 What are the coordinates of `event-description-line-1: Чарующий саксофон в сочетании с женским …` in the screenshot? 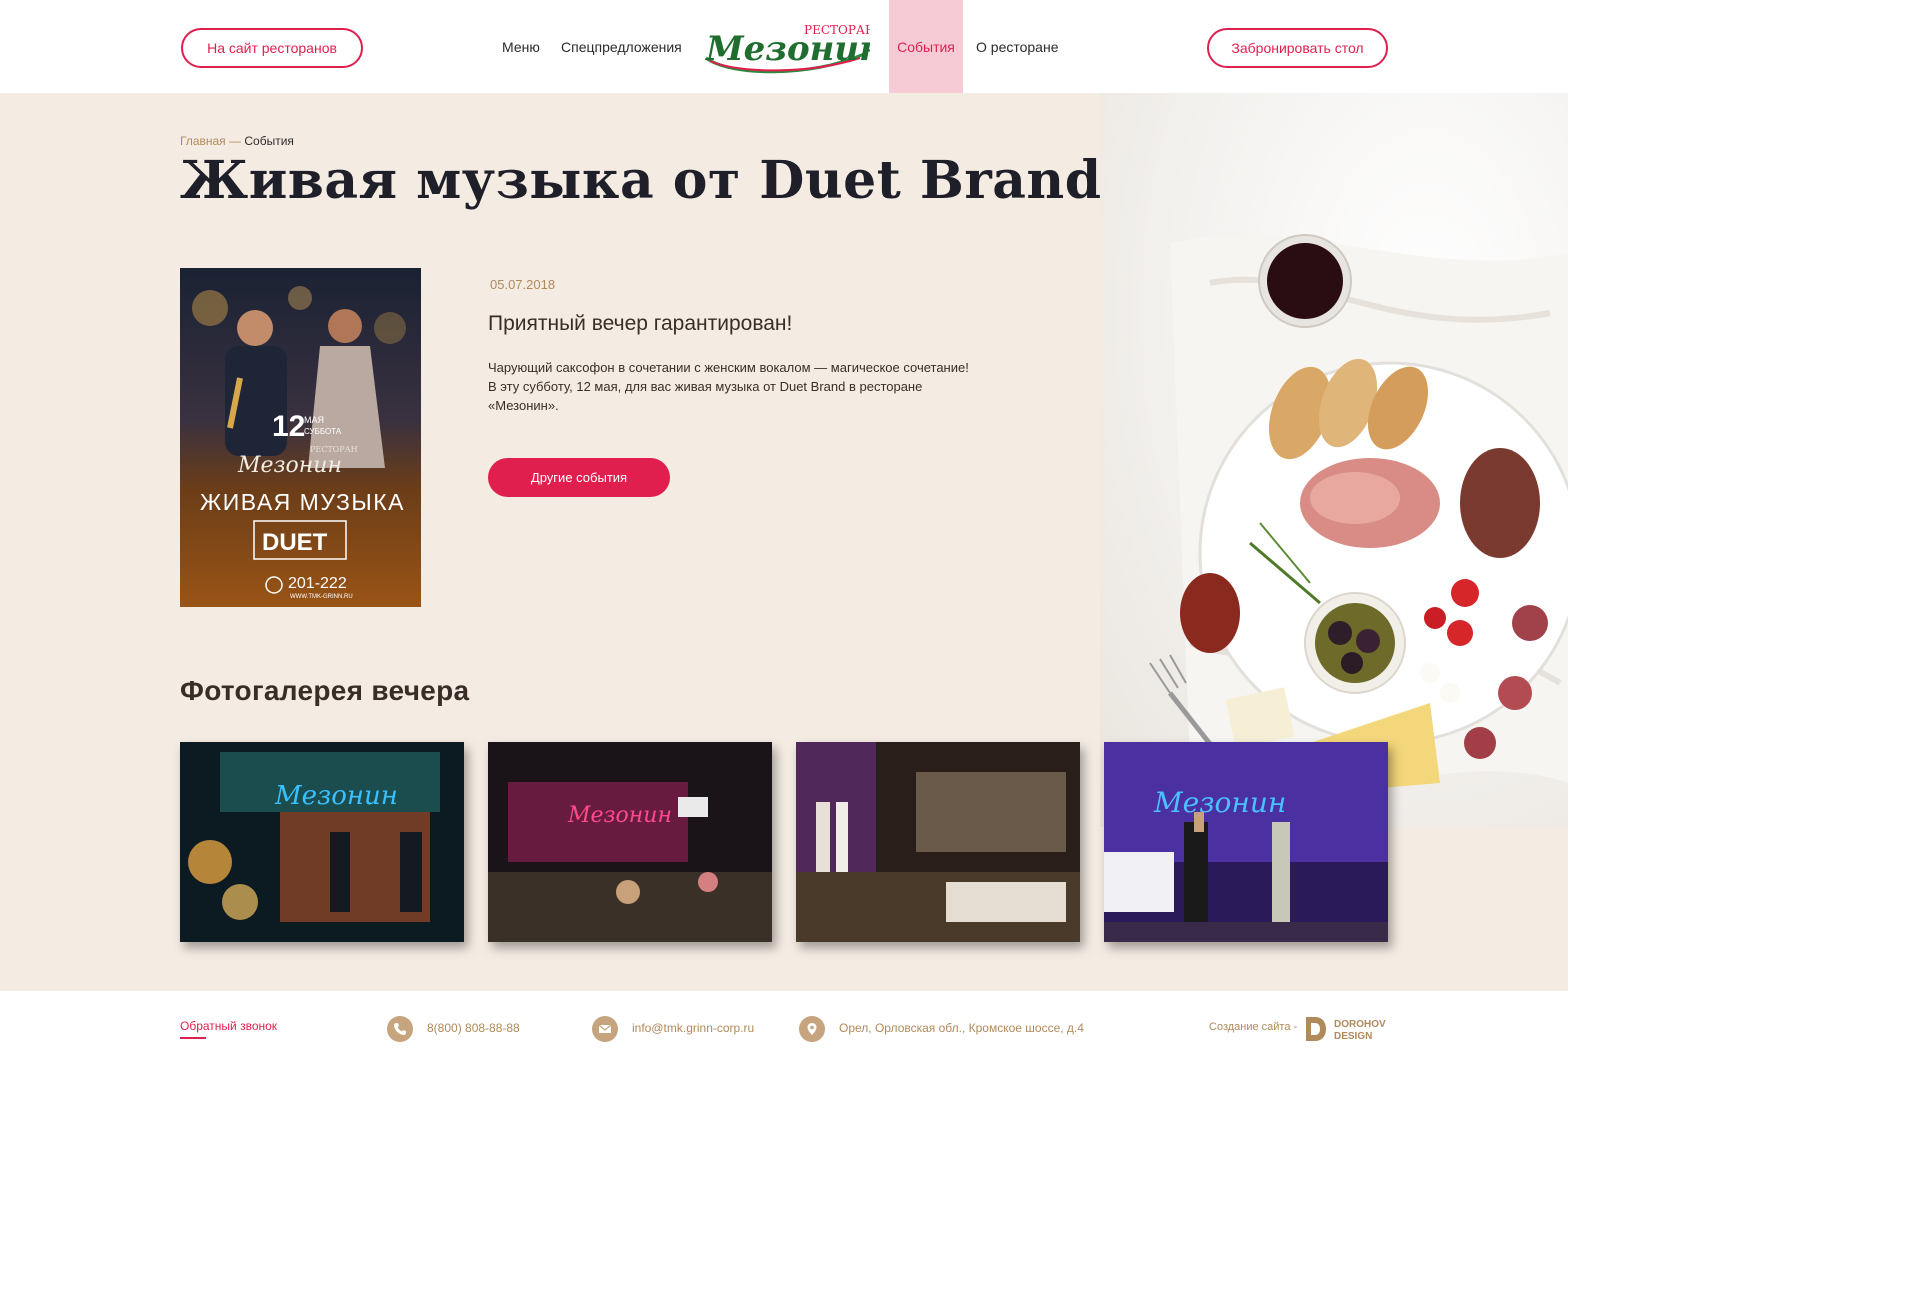 It's located at (728, 367).